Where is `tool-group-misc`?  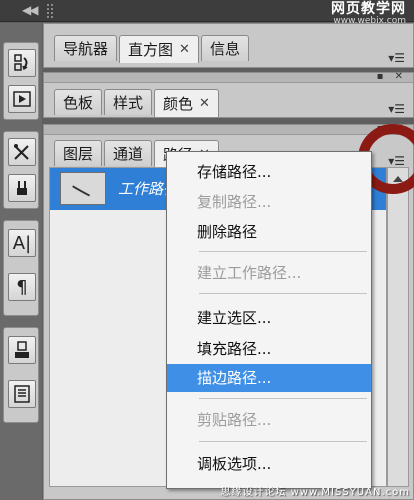
tool-group-misc is located at coordinates (21, 375).